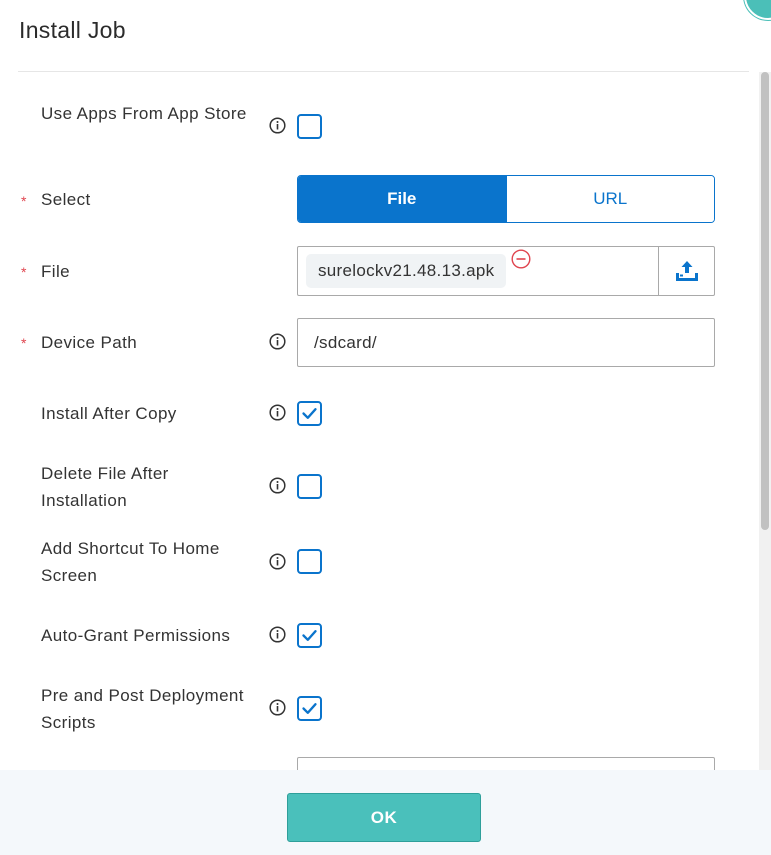 The width and height of the screenshot is (771, 855). Describe the element at coordinates (89, 342) in the screenshot. I see `device-path-label: Device Path` at that location.